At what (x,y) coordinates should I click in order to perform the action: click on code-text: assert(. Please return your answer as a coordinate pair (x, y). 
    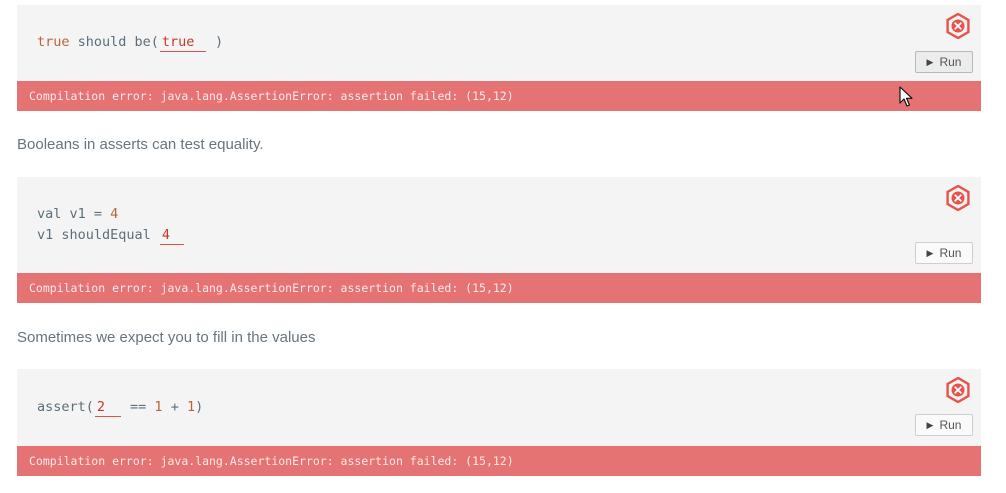
    Looking at the image, I should click on (65, 407).